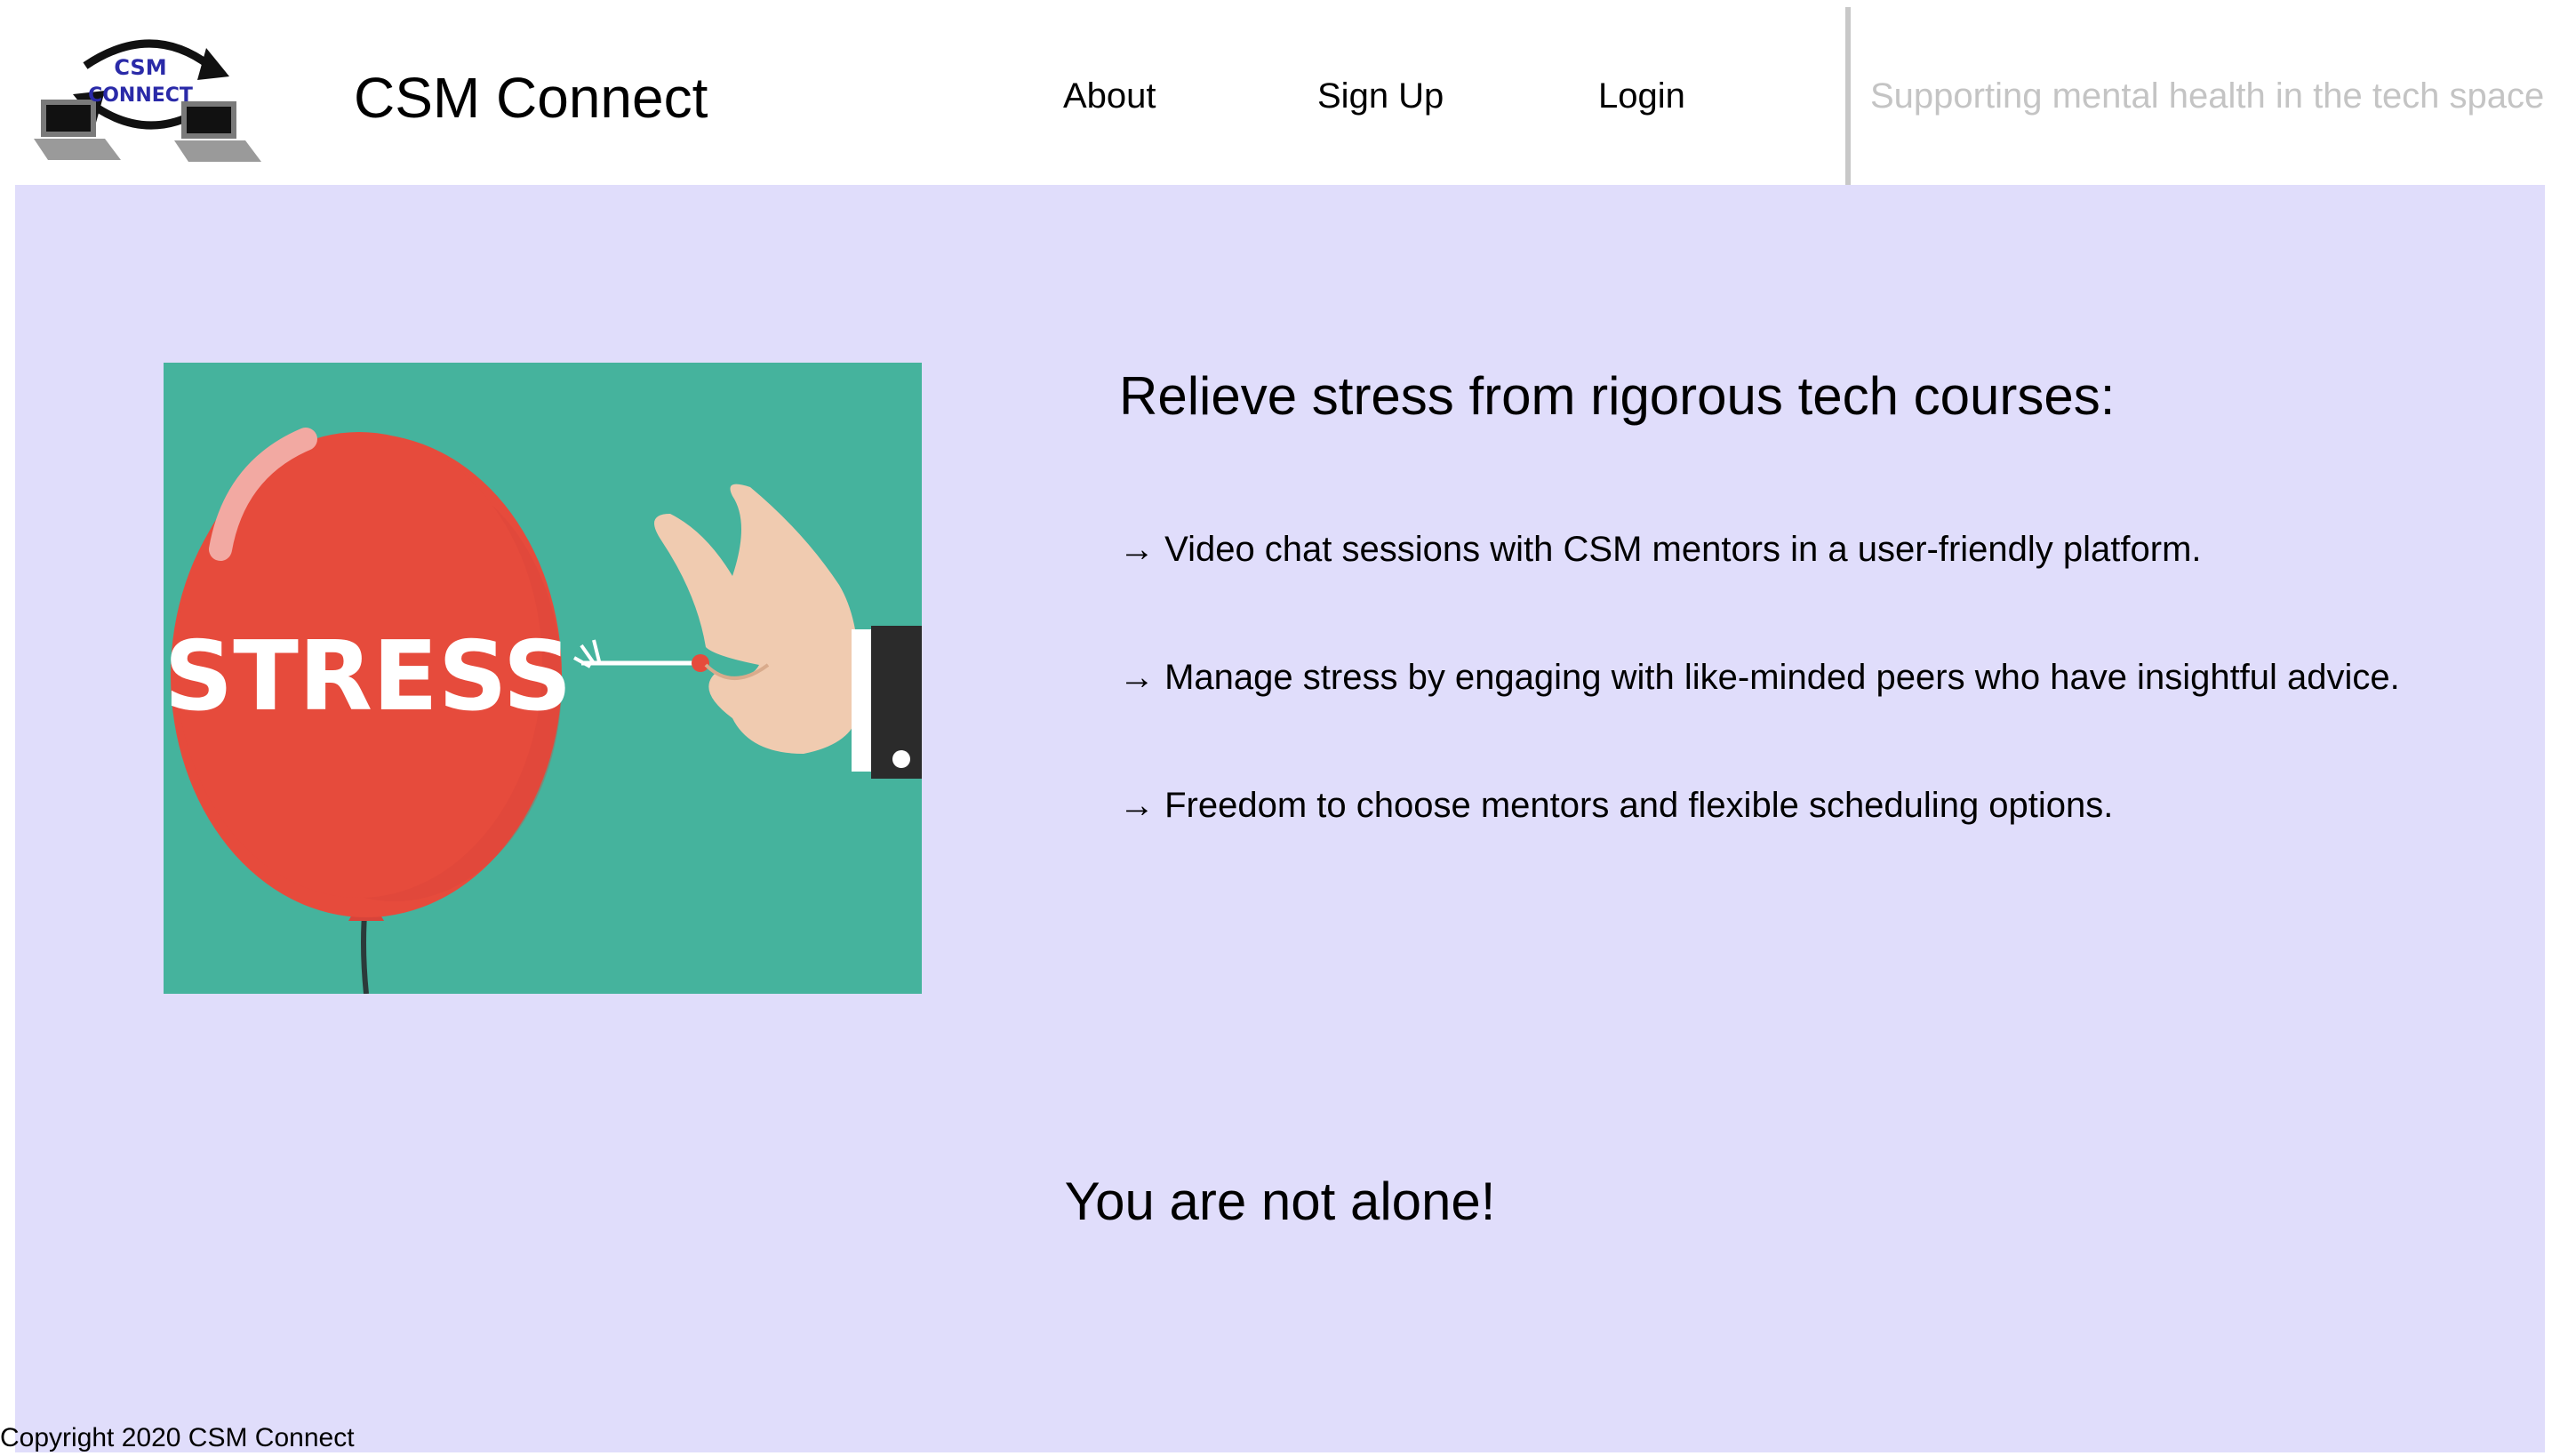 The image size is (2560, 1456). I want to click on balloon-stress-text: STRESS, so click(368, 676).